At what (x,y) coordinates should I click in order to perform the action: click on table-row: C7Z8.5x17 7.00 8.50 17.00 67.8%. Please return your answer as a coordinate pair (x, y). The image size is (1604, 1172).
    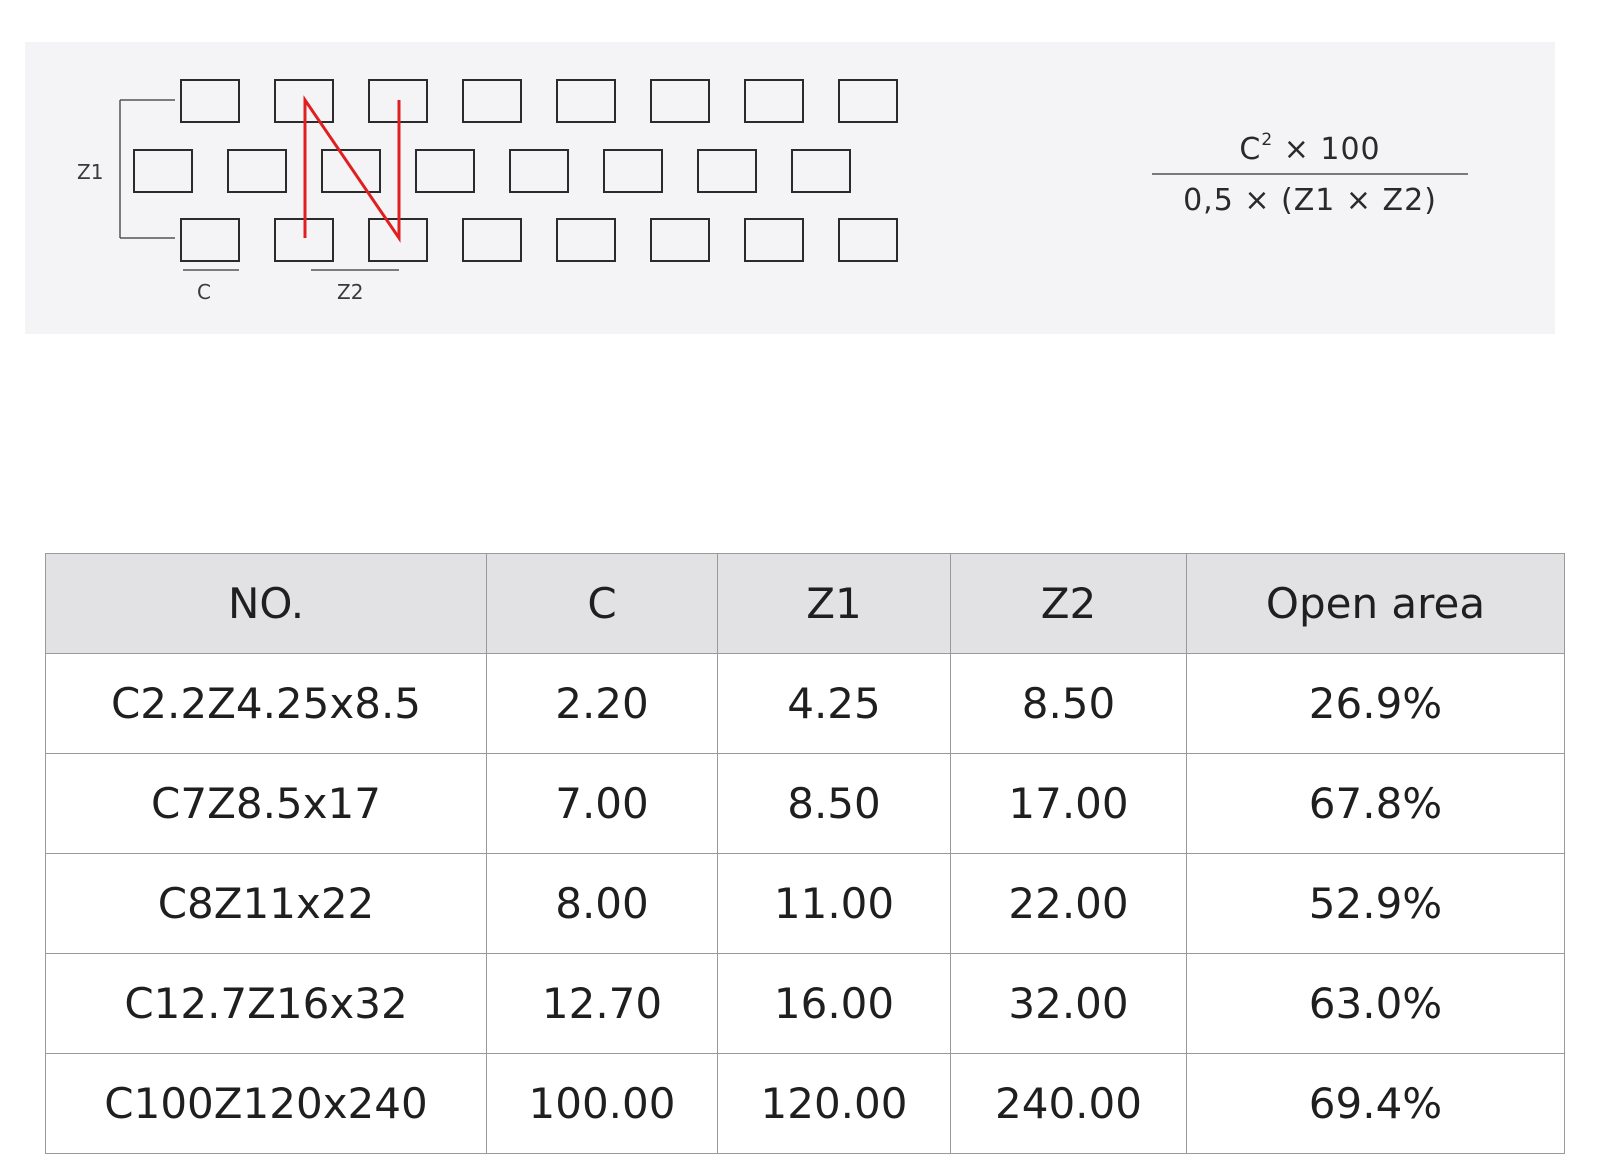
    Looking at the image, I should click on (805, 803).